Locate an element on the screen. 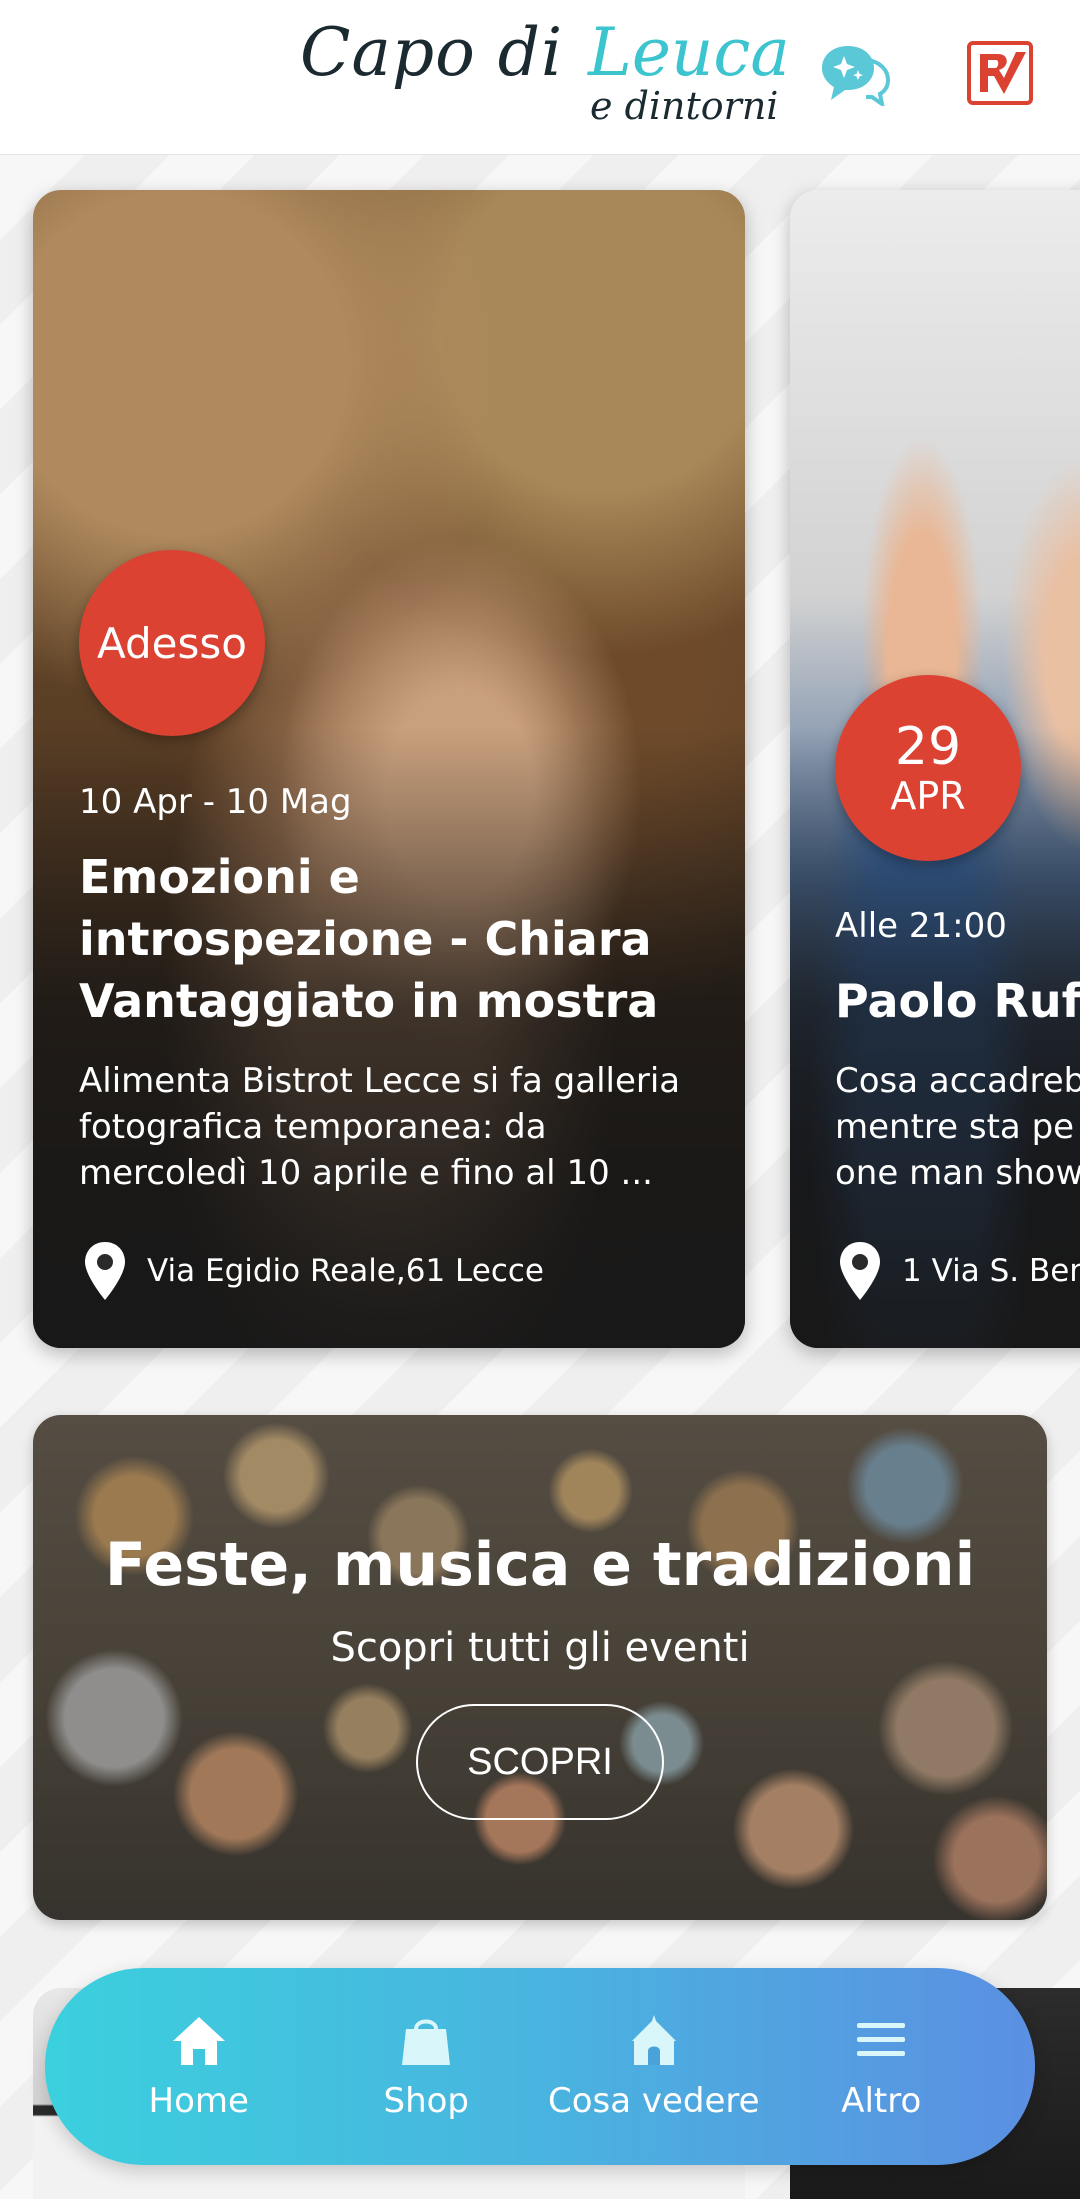 The image size is (1080, 2199). event-location-text: 1 Via S. Bene is located at coordinates (991, 1271).